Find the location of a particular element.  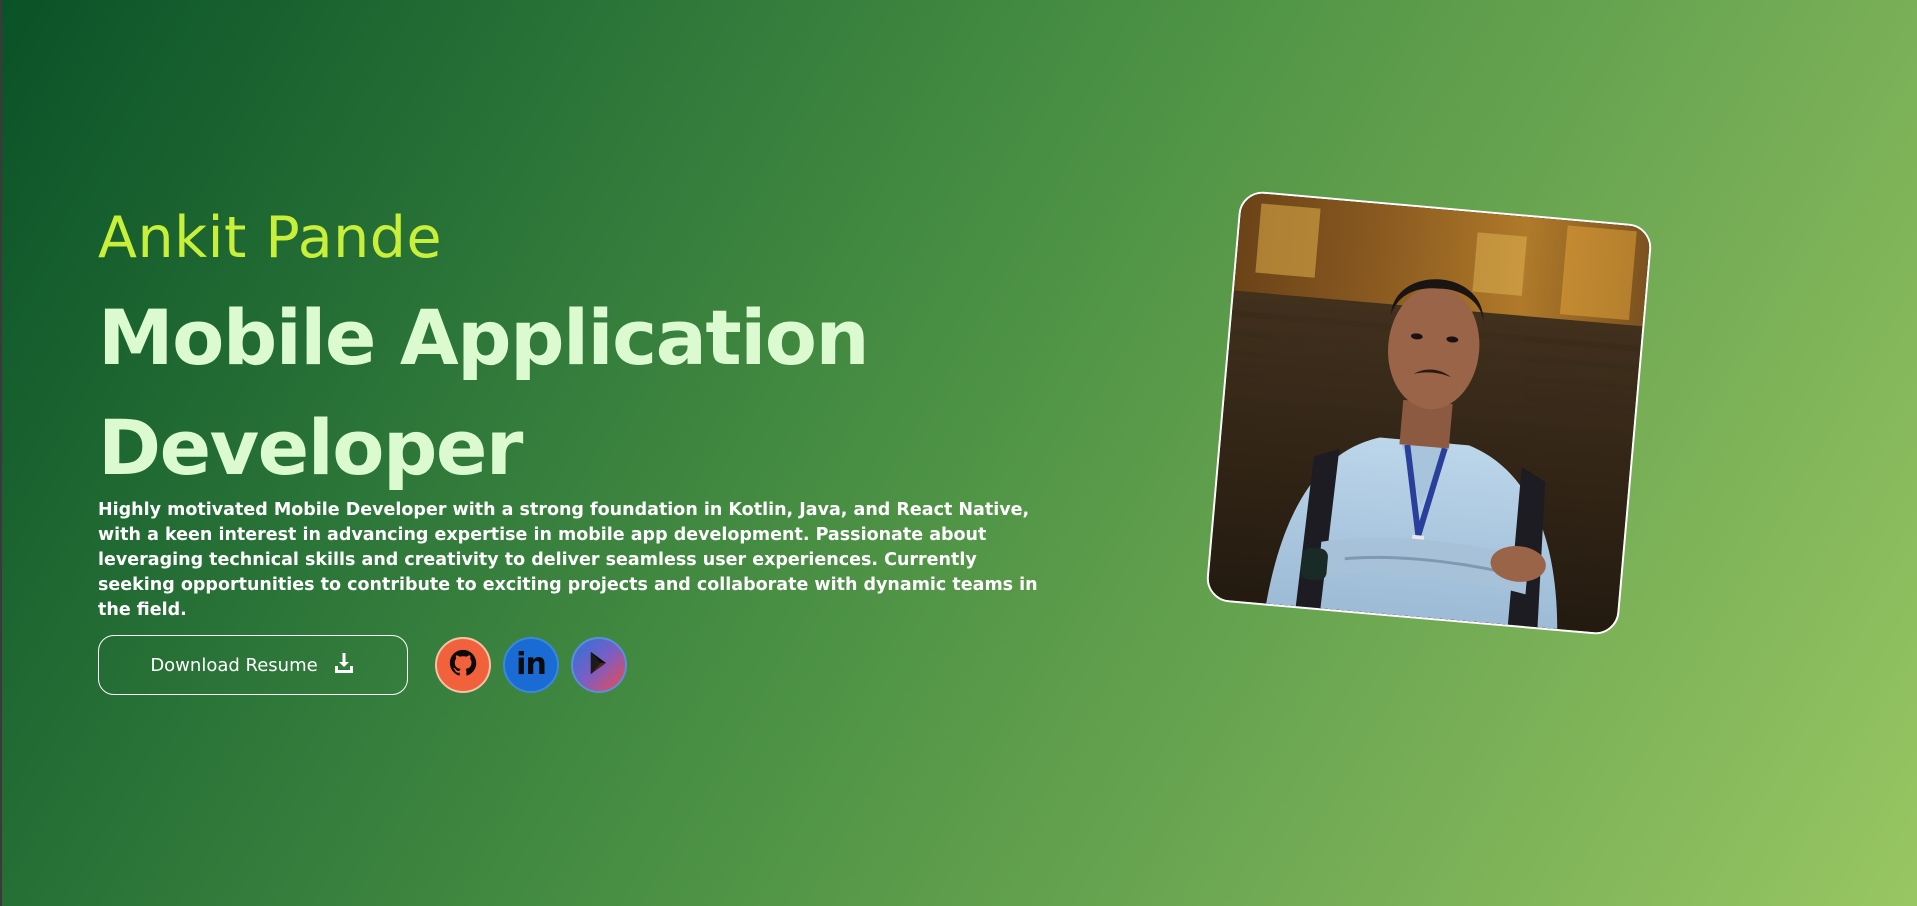

hero-actions: Download Resume in is located at coordinates (362, 665).